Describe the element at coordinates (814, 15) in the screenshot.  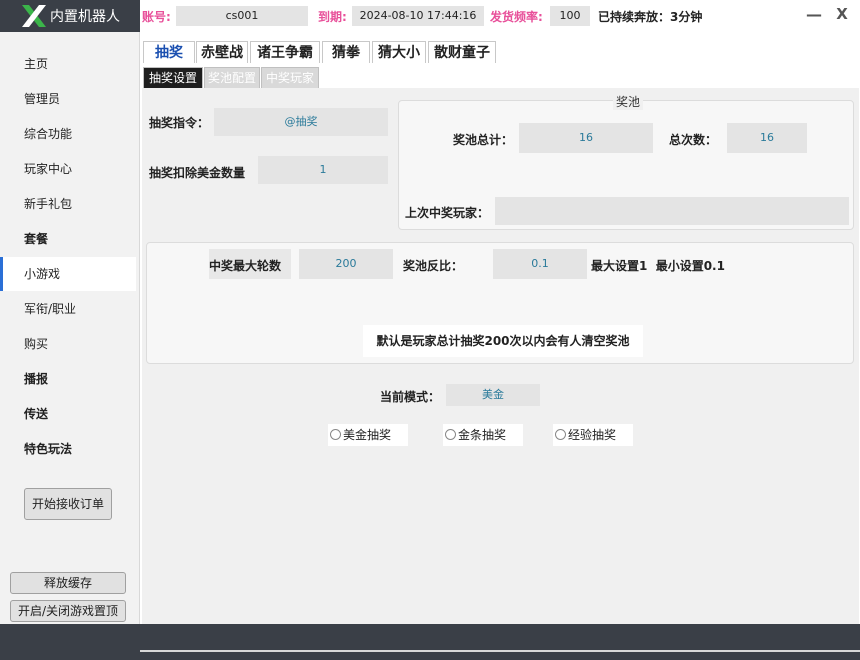
I see `minimize-button: —` at that location.